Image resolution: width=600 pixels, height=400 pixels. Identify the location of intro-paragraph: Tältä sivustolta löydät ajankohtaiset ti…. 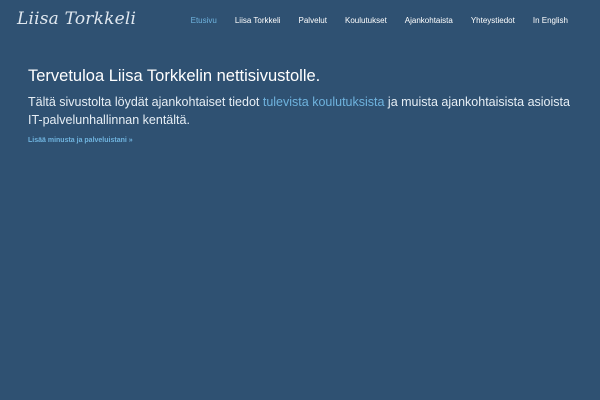
(303, 111).